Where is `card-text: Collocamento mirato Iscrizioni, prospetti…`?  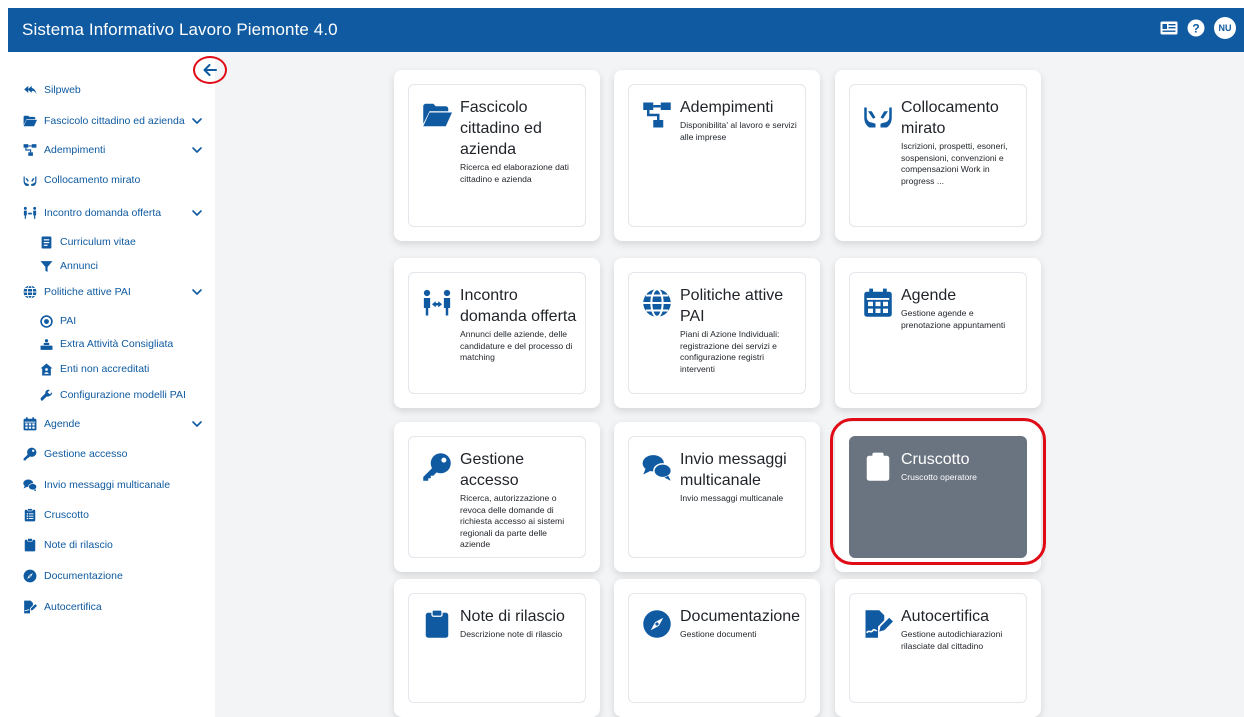
card-text: Collocamento mirato Iscrizioni, prospetti… is located at coordinates (959, 142).